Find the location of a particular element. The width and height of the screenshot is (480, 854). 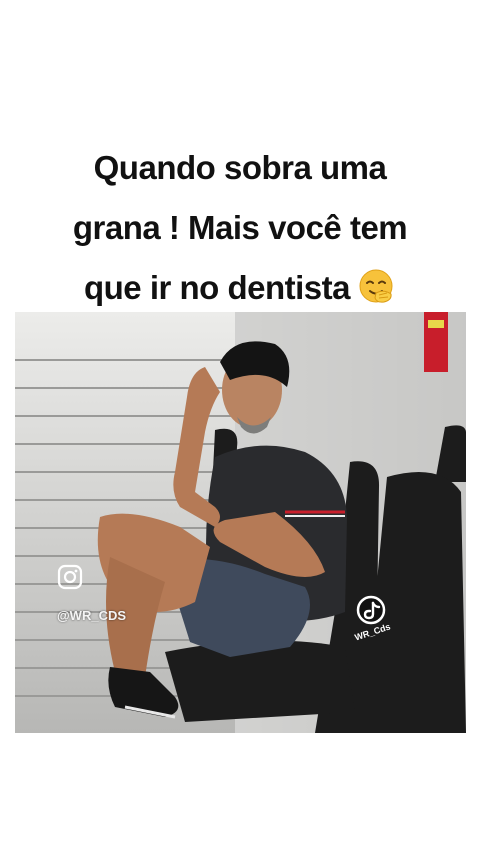

caption-line-3: que ir no dentista is located at coordinates (217, 287).